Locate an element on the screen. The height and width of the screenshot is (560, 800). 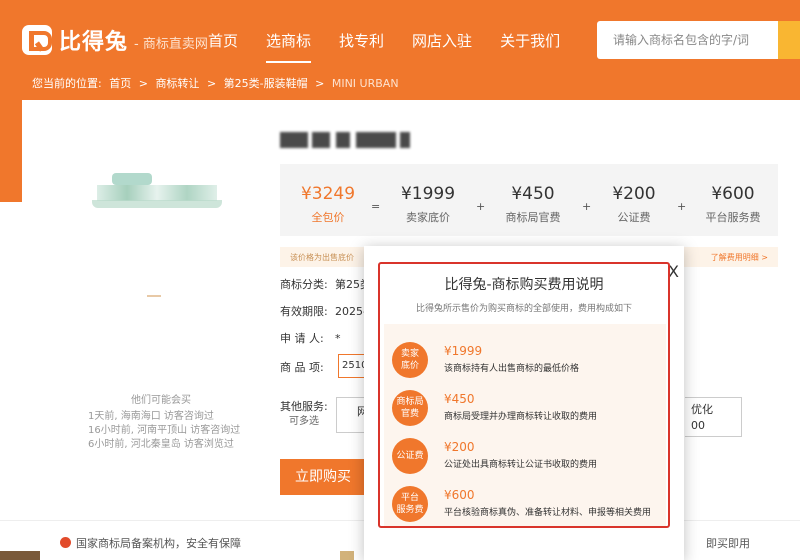
guarantee-item: 国家商标局备案机构，安全有保障 is located at coordinates (150, 543).